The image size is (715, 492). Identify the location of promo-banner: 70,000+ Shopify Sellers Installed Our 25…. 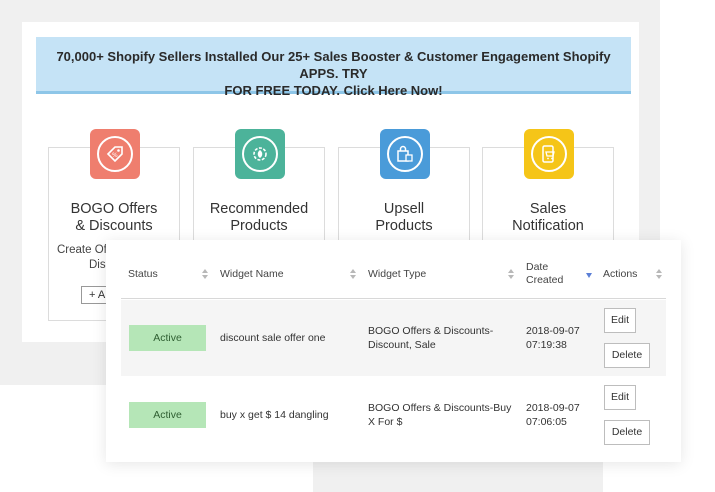
(333, 67).